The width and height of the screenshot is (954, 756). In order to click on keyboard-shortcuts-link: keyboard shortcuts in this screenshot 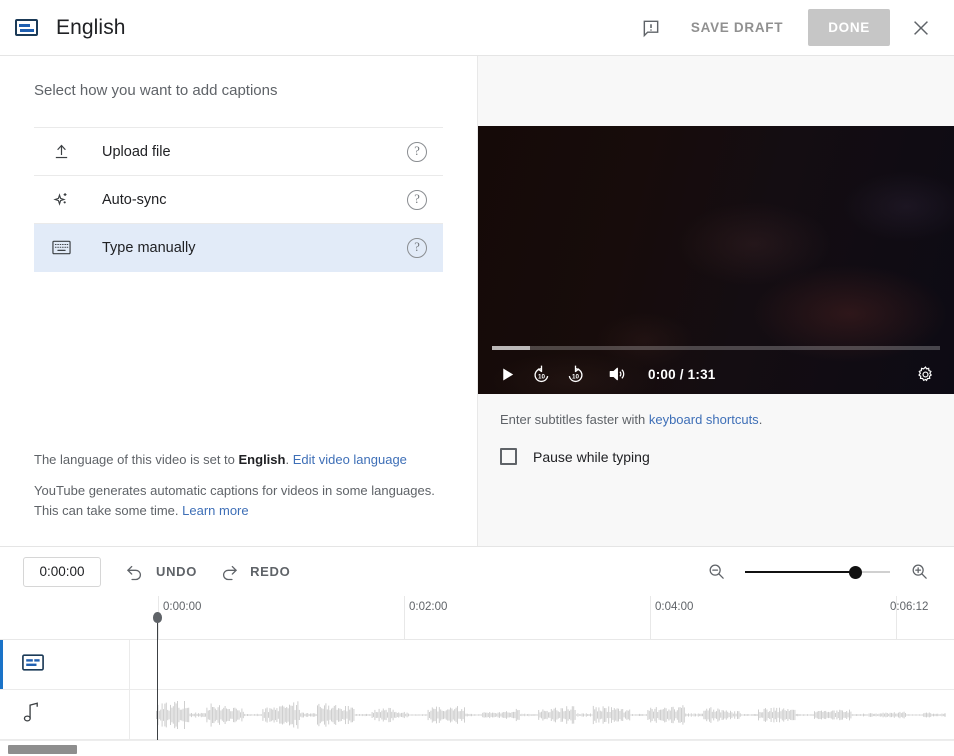, I will do `click(704, 419)`.